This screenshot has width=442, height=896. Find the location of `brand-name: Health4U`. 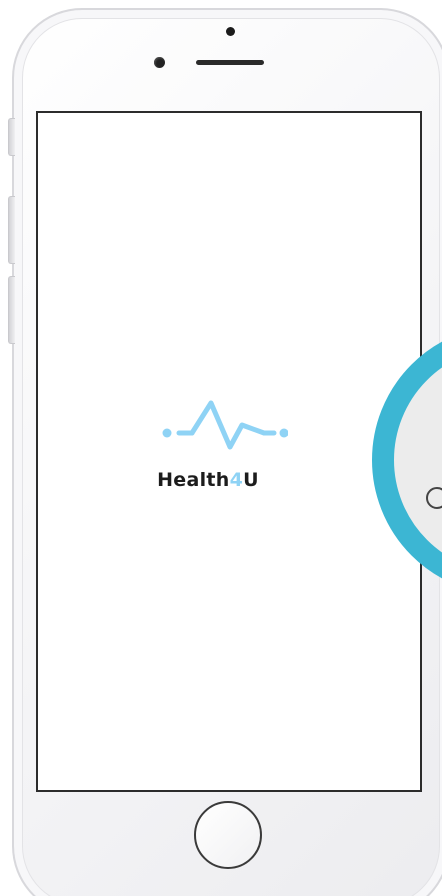

brand-name: Health4U is located at coordinates (208, 480).